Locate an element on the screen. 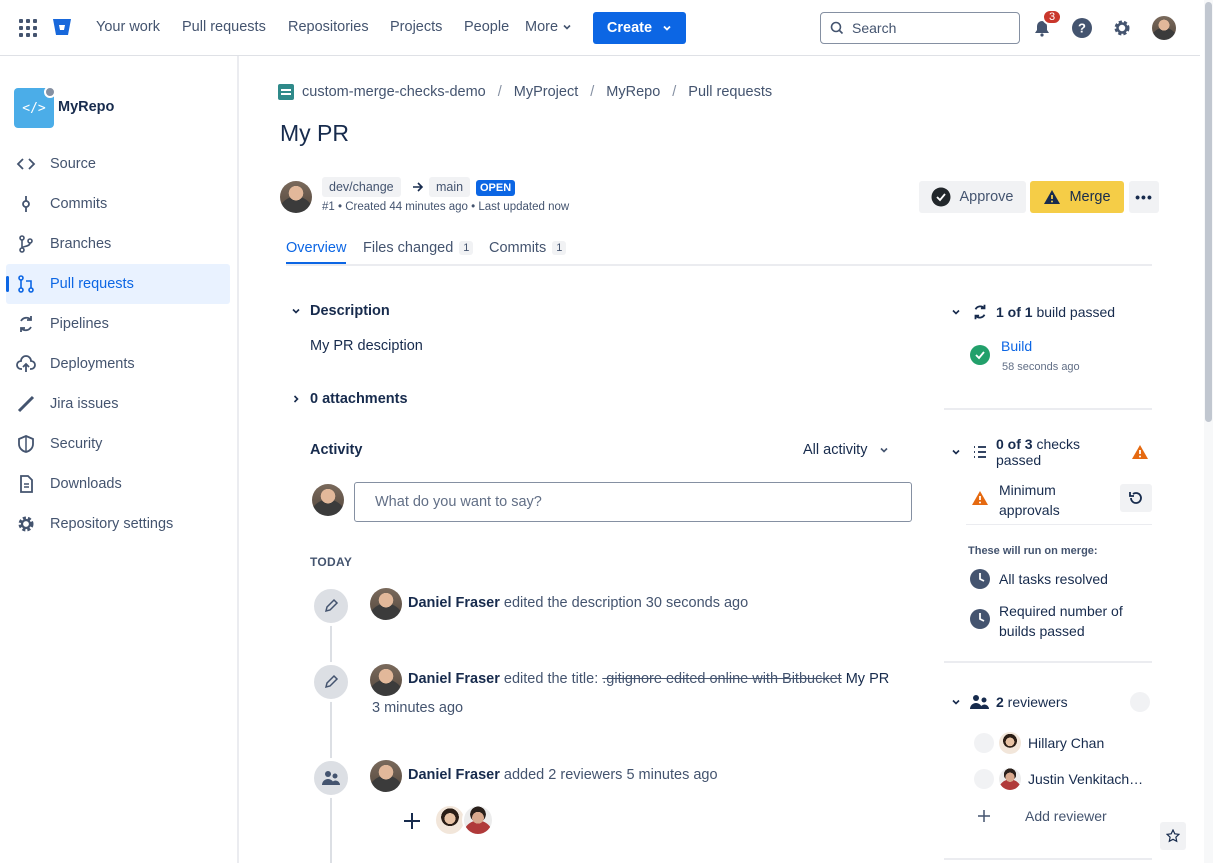  pull-request-icon is located at coordinates (26, 284).